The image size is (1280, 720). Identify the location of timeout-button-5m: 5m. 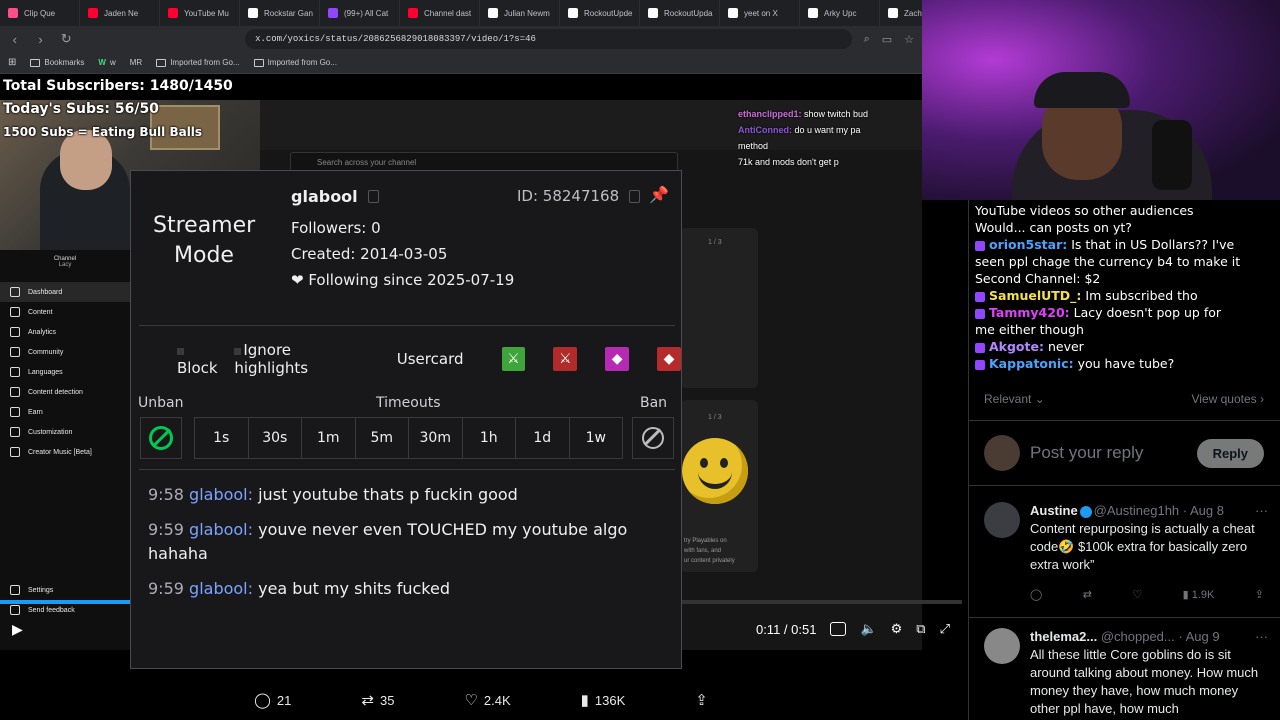
(381, 438).